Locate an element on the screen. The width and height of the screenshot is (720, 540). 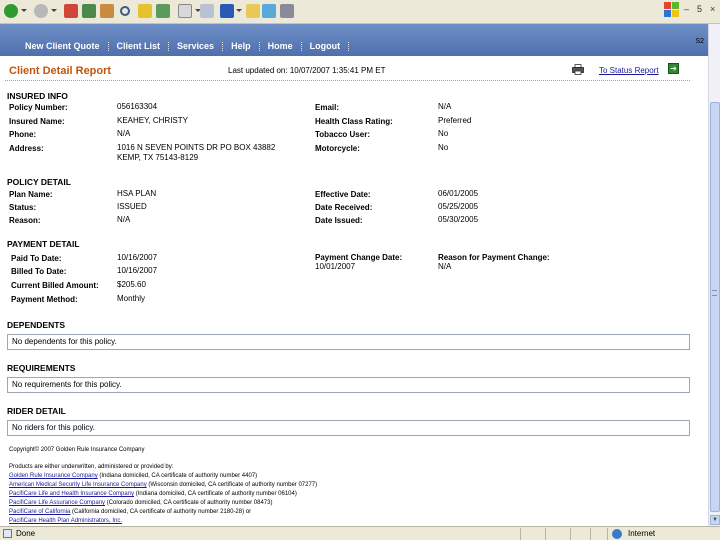
status-text: Done is located at coordinates (26, 533).